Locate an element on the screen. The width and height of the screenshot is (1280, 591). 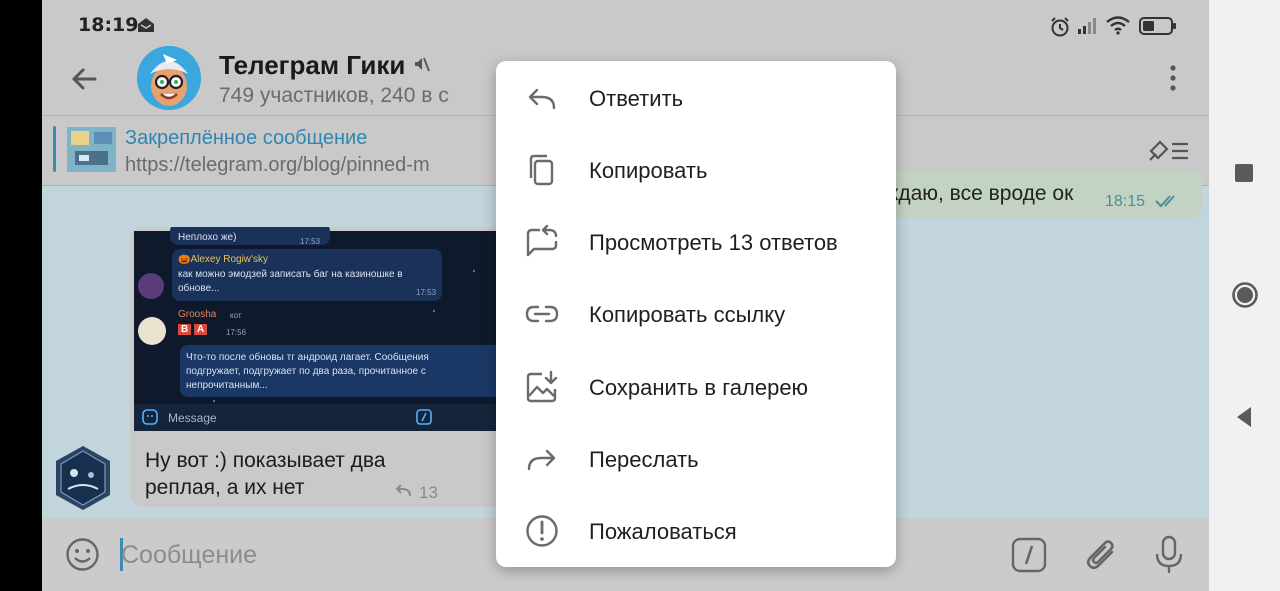
shot-badge-a: A is located at coordinates (201, 329).